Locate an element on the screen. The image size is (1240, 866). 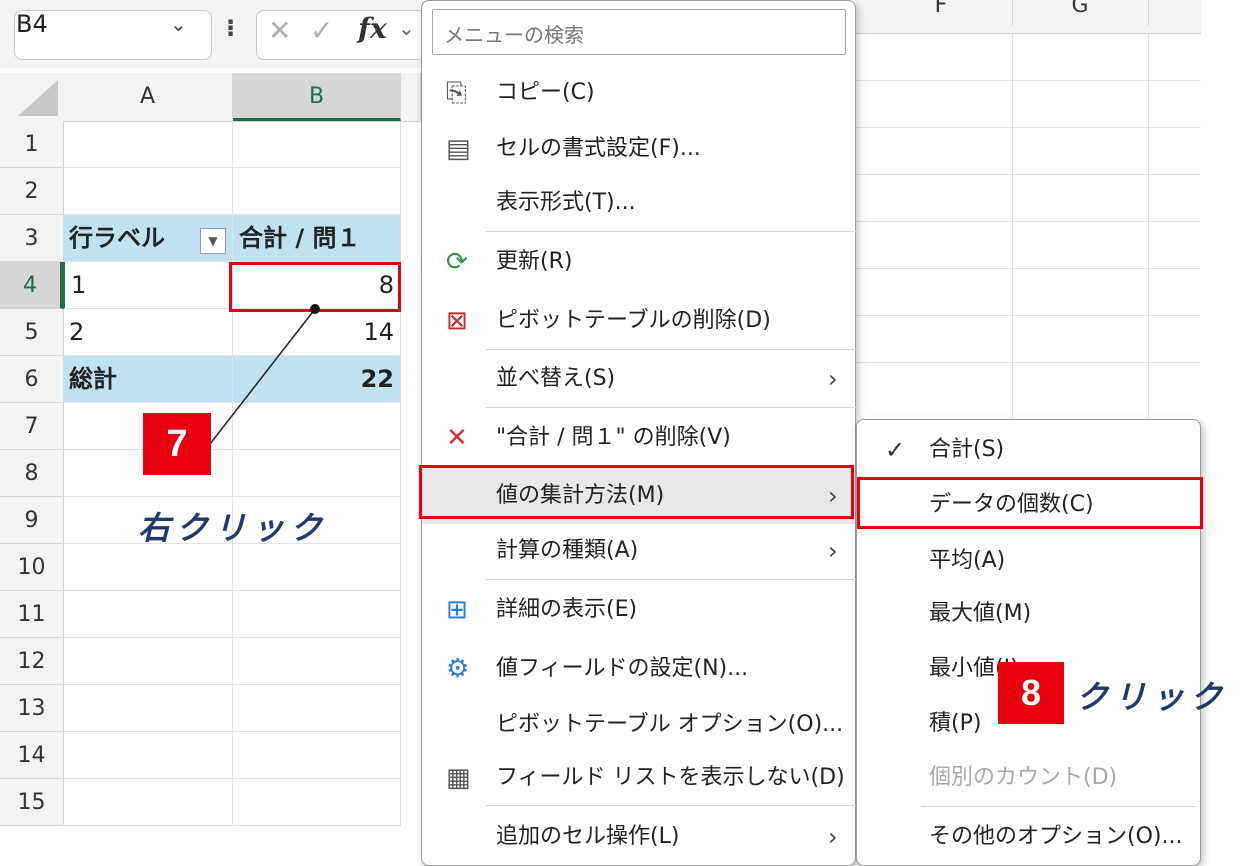
field-settings-icon: ⚙ is located at coordinates (458, 669).